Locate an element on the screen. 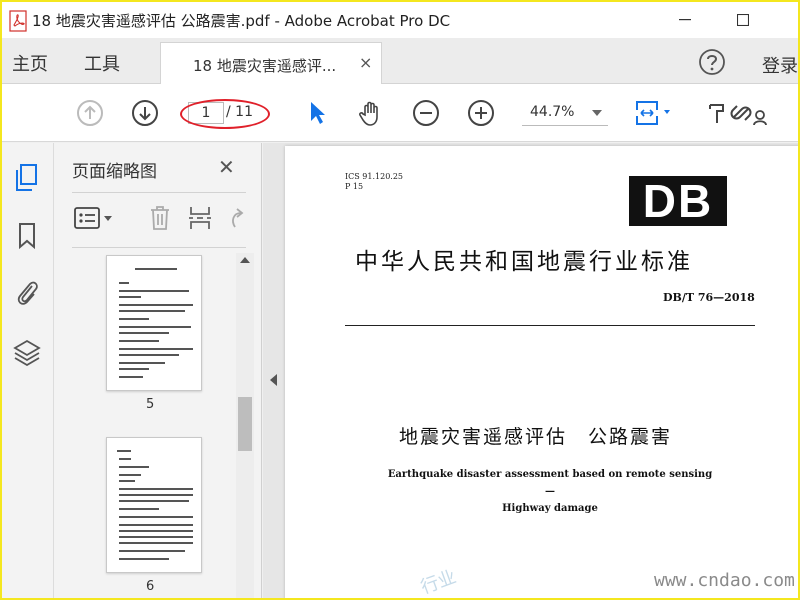 This screenshot has width=800, height=600. zoom-in-icon is located at coordinates (481, 113).